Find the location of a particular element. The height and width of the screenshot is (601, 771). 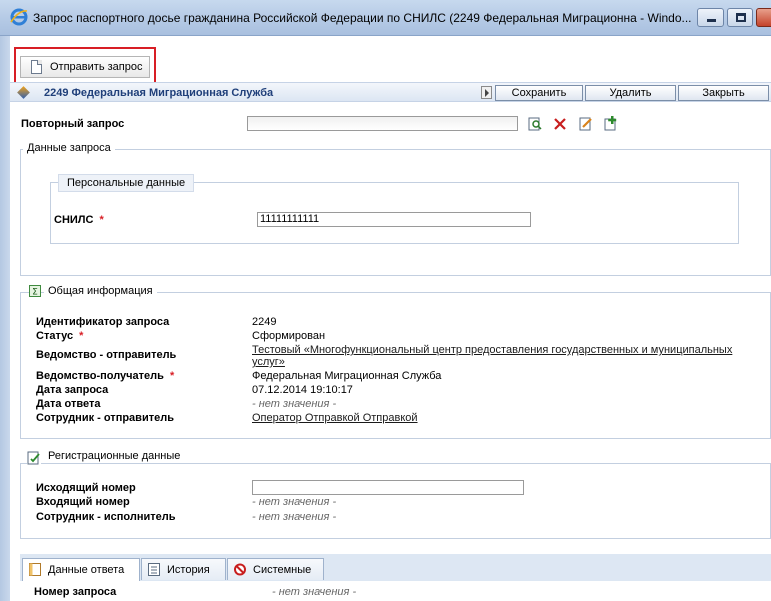

status-label-text: Статус is located at coordinates (55, 336).